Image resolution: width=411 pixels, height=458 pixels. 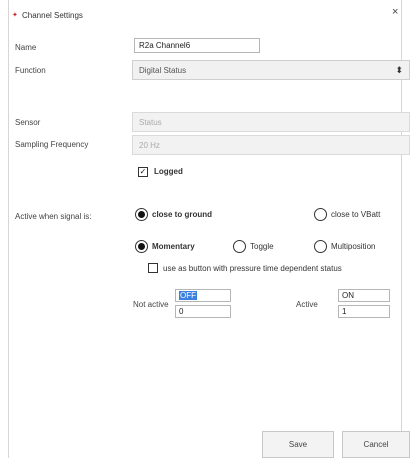 I want to click on active-label: Active, so click(x=307, y=304).